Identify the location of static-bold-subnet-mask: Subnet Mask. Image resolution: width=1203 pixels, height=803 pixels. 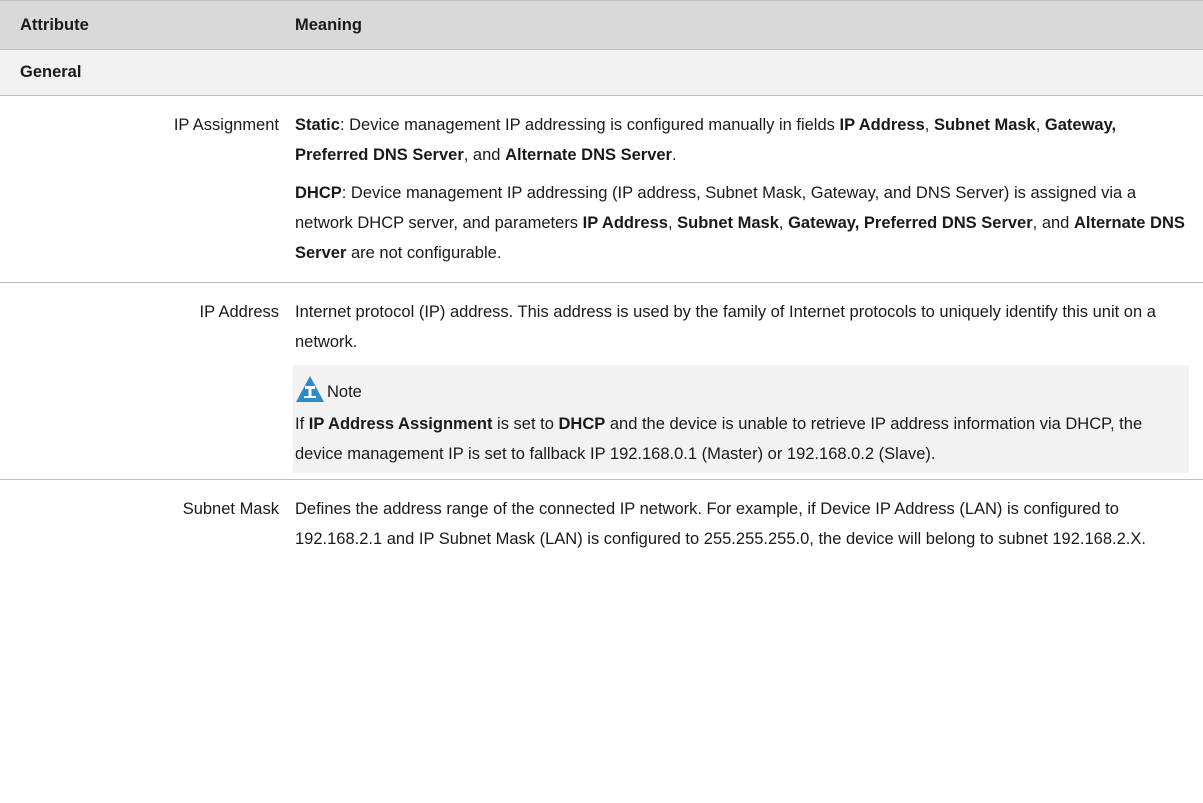
(984, 125).